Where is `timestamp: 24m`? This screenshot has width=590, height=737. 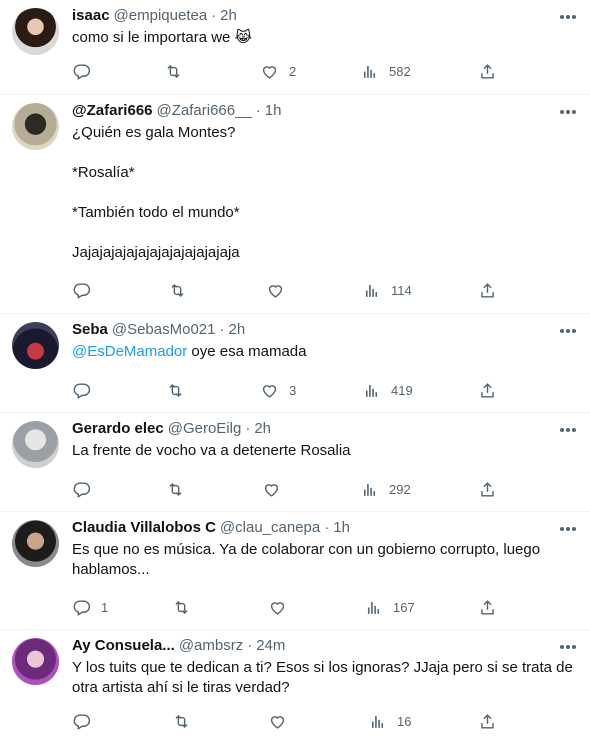 timestamp: 24m is located at coordinates (270, 646).